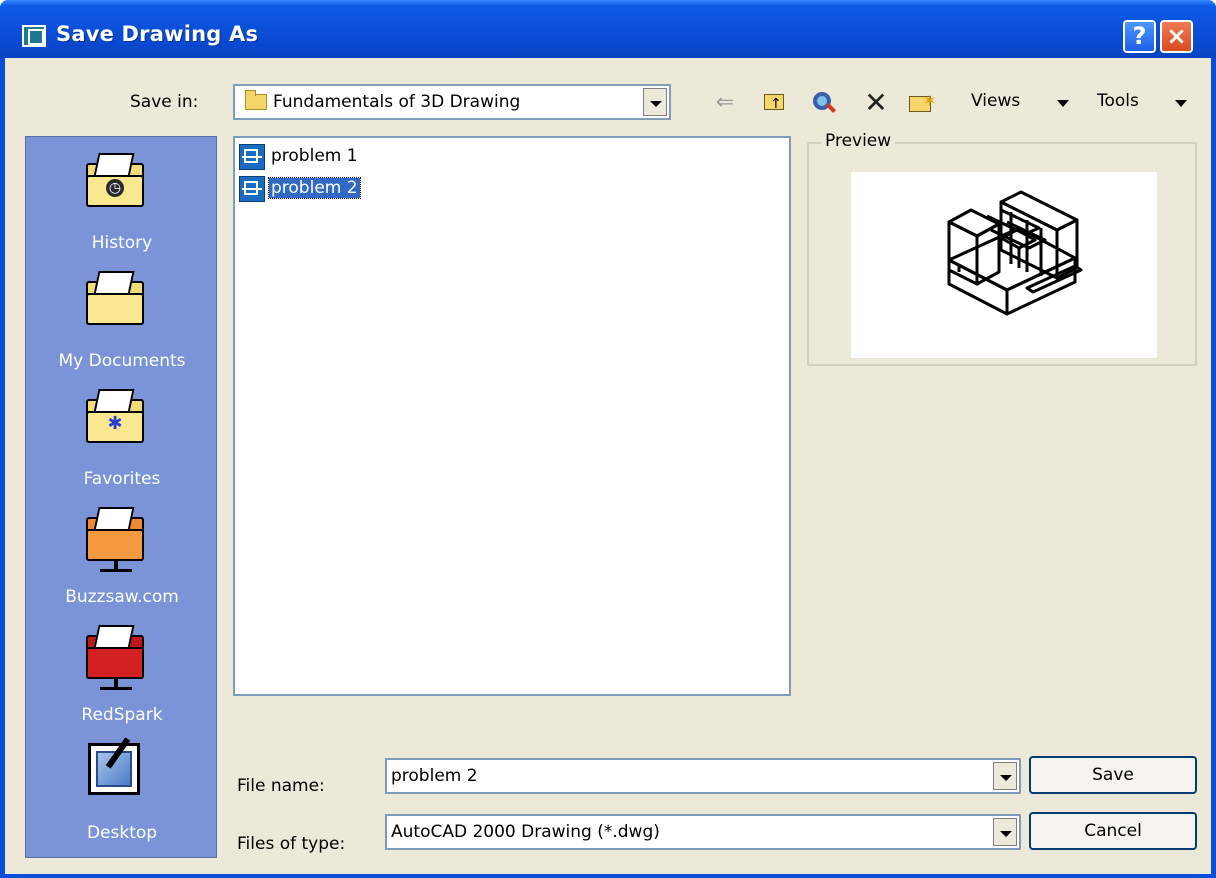 Image resolution: width=1216 pixels, height=878 pixels. I want to click on place-buzzsaw: Buzzsaw.com, so click(122, 559).